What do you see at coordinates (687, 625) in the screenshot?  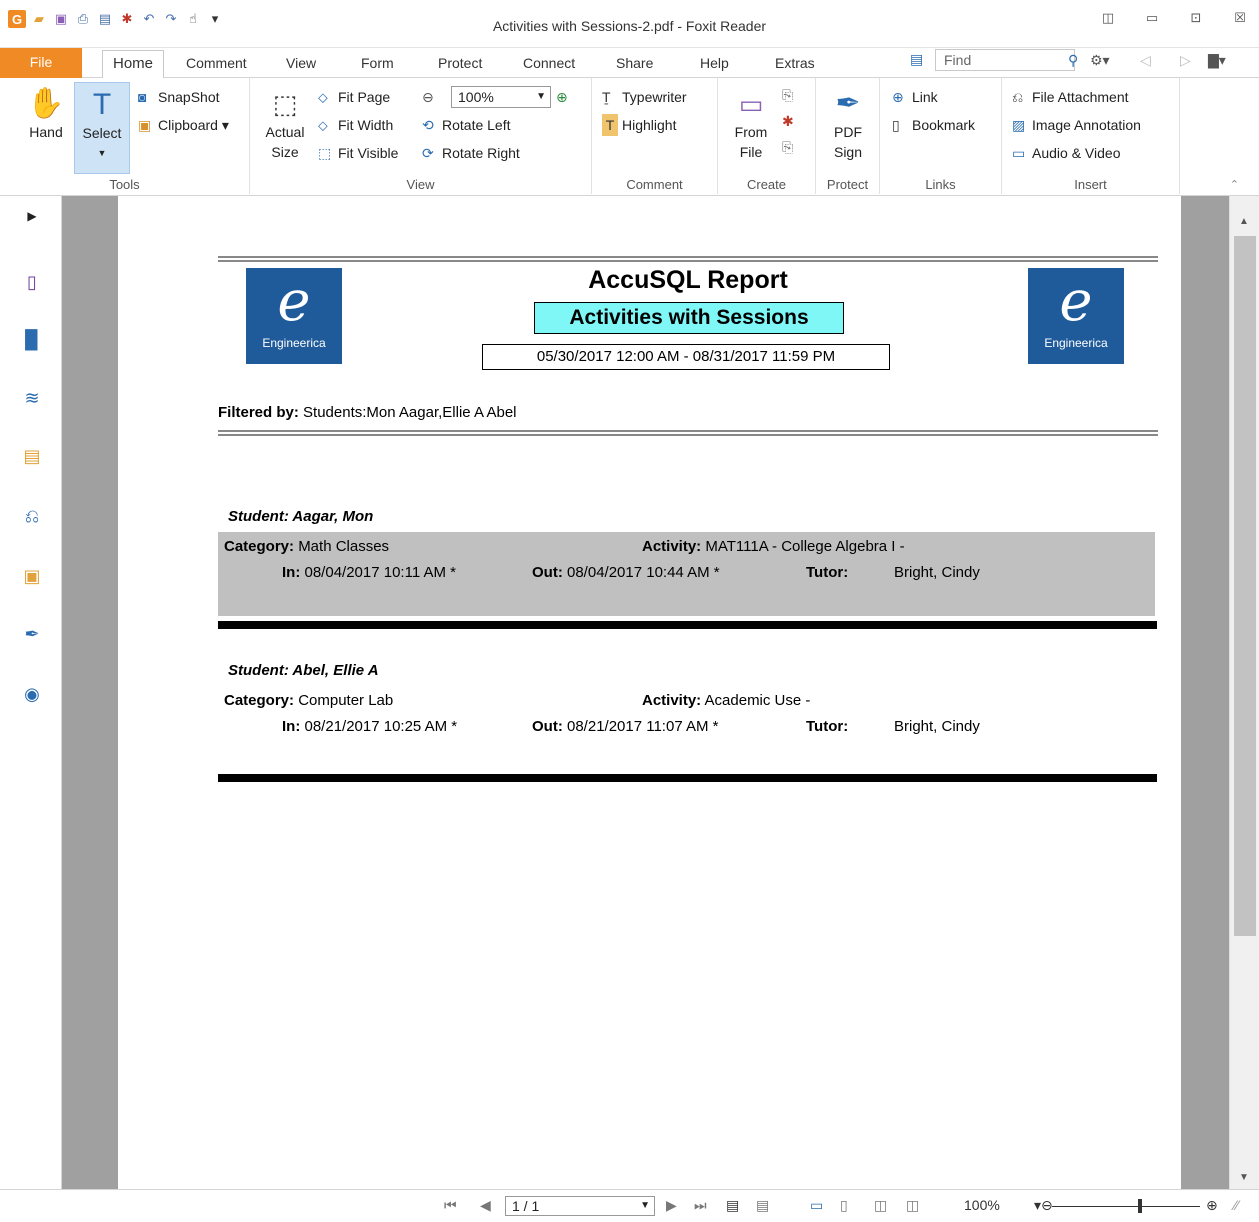 I see `record-separator` at bounding box center [687, 625].